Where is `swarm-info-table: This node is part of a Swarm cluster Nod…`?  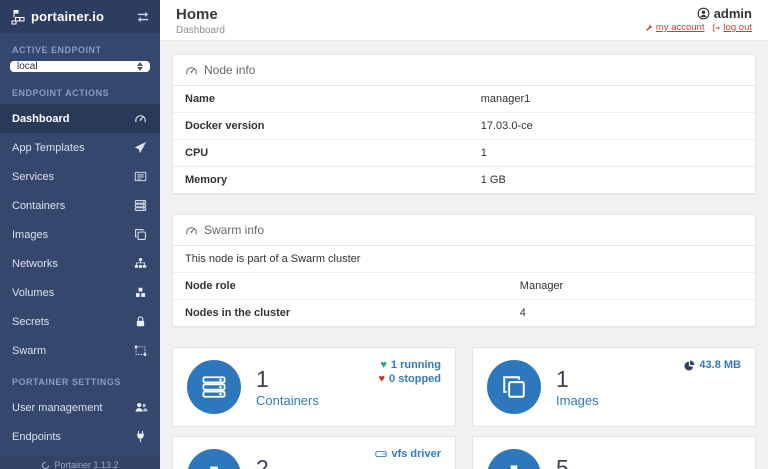
swarm-info-table: This node is part of a Swarm cluster Nod… is located at coordinates (464, 286).